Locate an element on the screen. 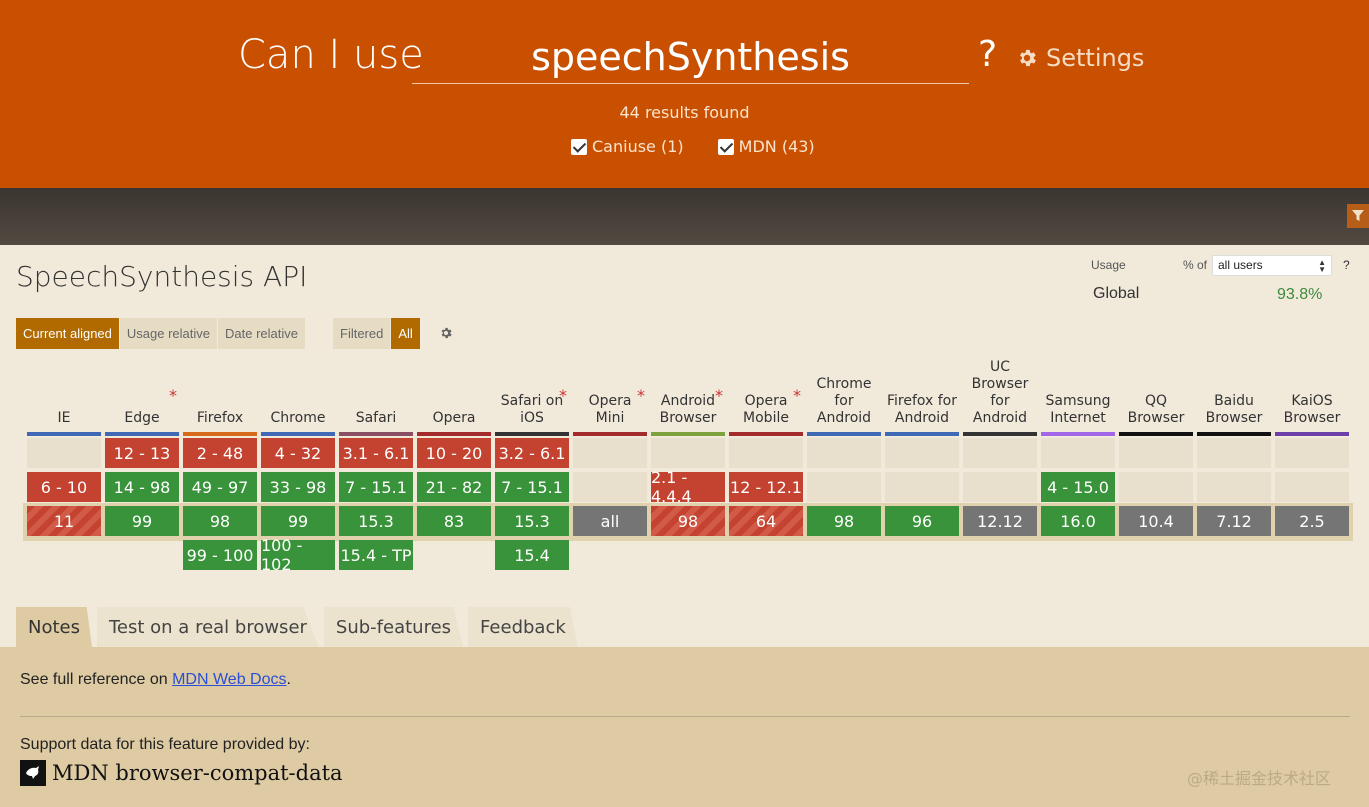 The width and height of the screenshot is (1369, 807). browser-name: Chrome for Android is located at coordinates (844, 401).